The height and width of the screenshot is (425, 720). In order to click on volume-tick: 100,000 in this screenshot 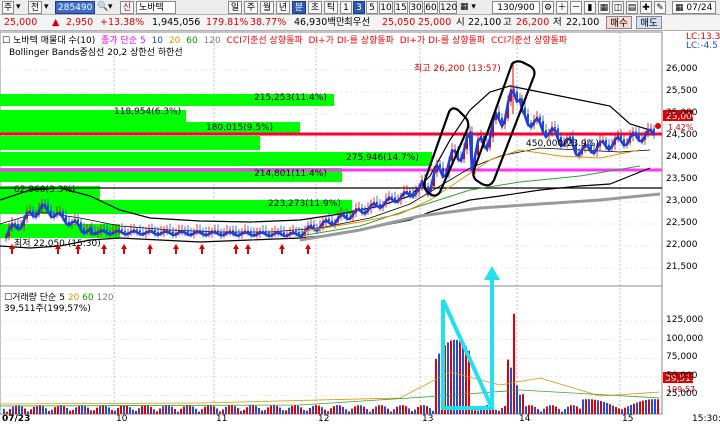, I will do `click(685, 338)`.